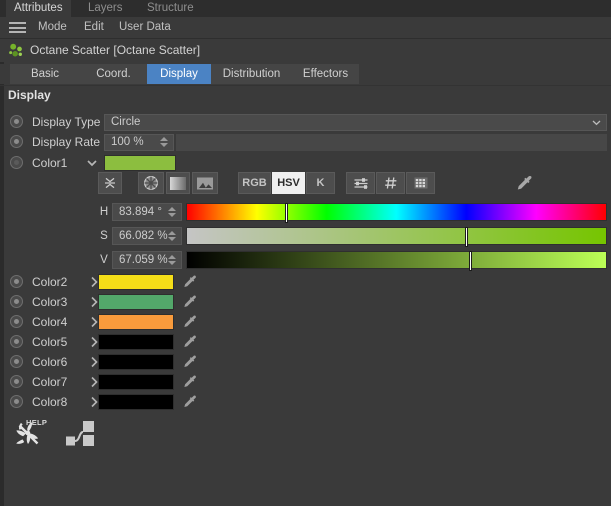 The image size is (611, 506). Describe the element at coordinates (143, 236) in the screenshot. I see `s-value: 66.082 %` at that location.